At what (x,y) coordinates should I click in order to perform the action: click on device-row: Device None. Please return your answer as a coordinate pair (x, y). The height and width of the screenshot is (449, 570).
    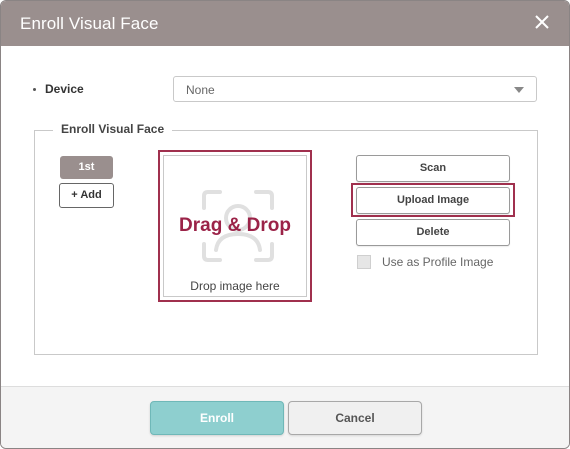
    Looking at the image, I should click on (285, 90).